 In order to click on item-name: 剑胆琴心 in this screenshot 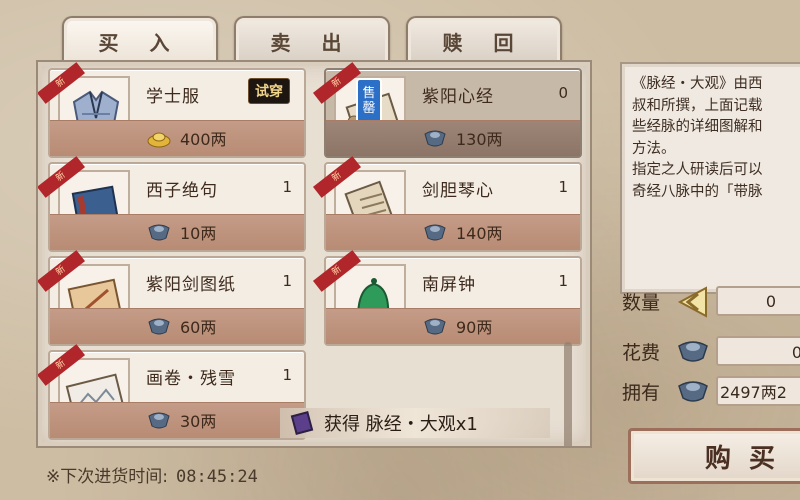, I will do `click(458, 191)`.